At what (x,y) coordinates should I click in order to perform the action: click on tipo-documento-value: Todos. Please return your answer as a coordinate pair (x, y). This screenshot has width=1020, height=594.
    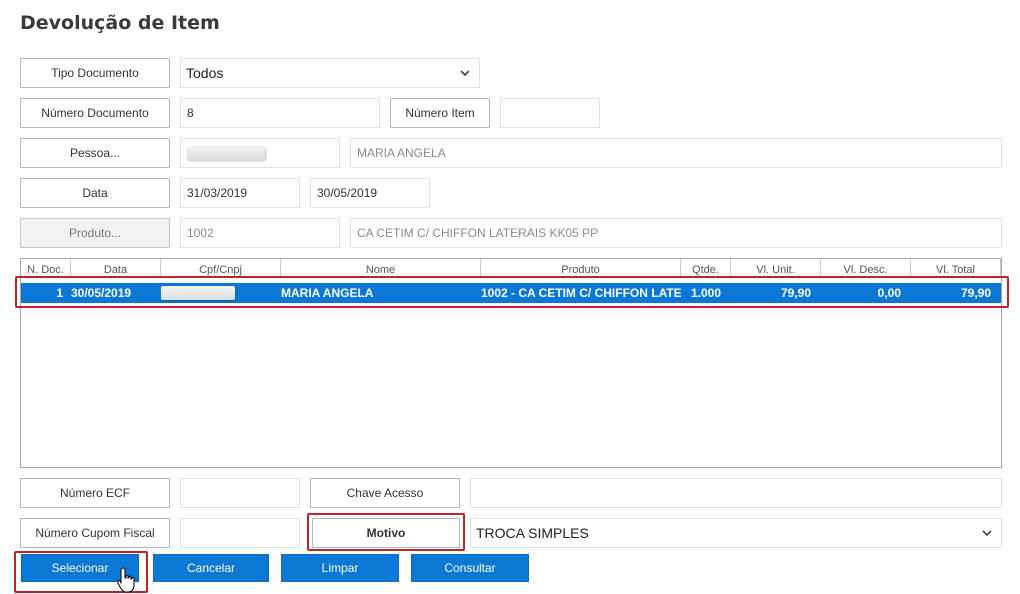
    Looking at the image, I should click on (205, 73).